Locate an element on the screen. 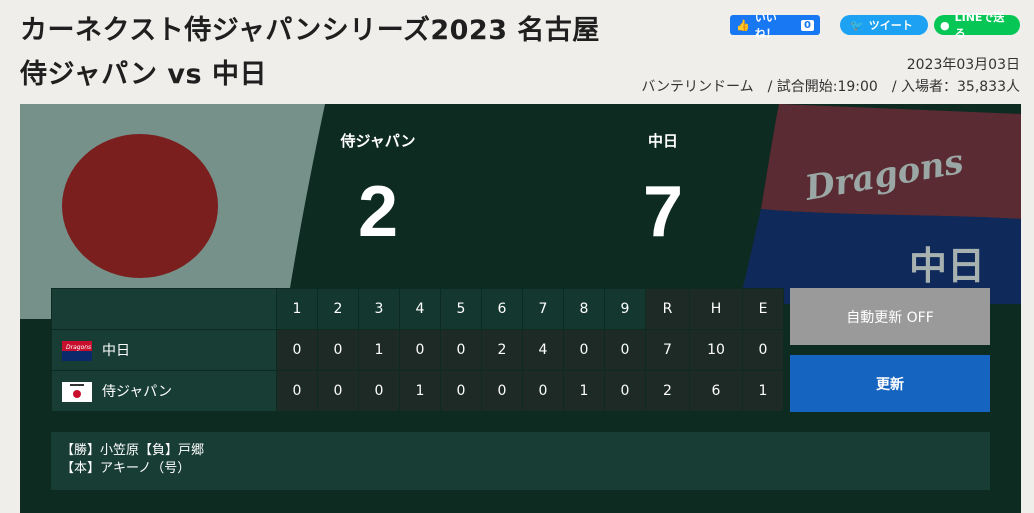 The width and height of the screenshot is (1034, 513). header-cell: 9 is located at coordinates (625, 309).